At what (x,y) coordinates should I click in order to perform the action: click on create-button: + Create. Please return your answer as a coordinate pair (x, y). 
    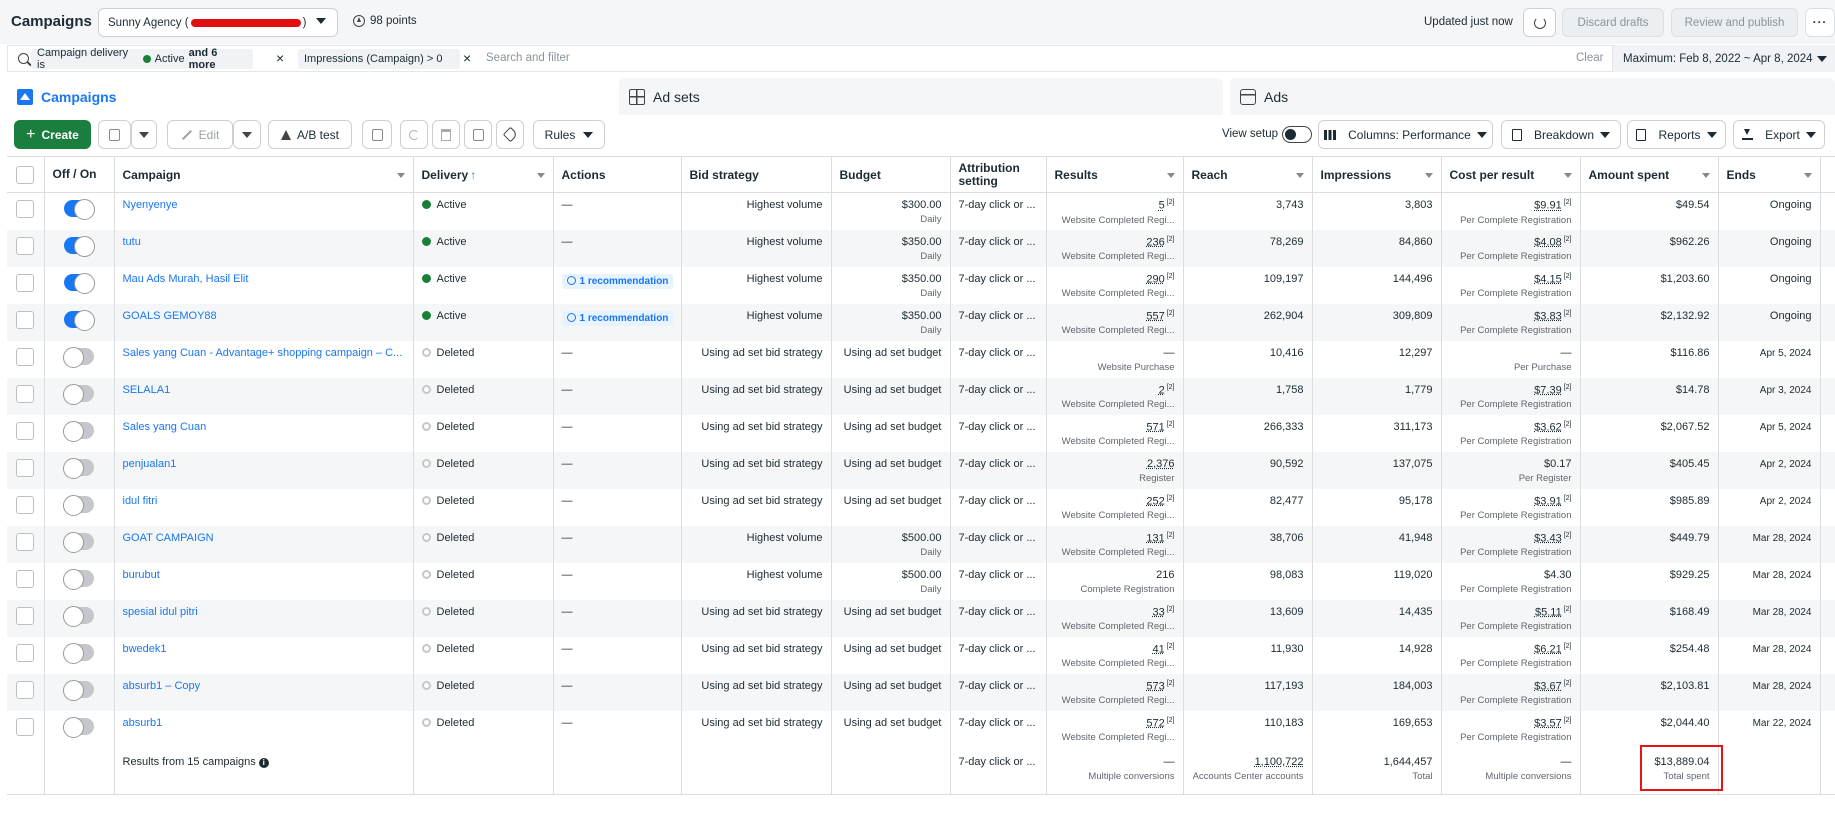
    Looking at the image, I should click on (52, 134).